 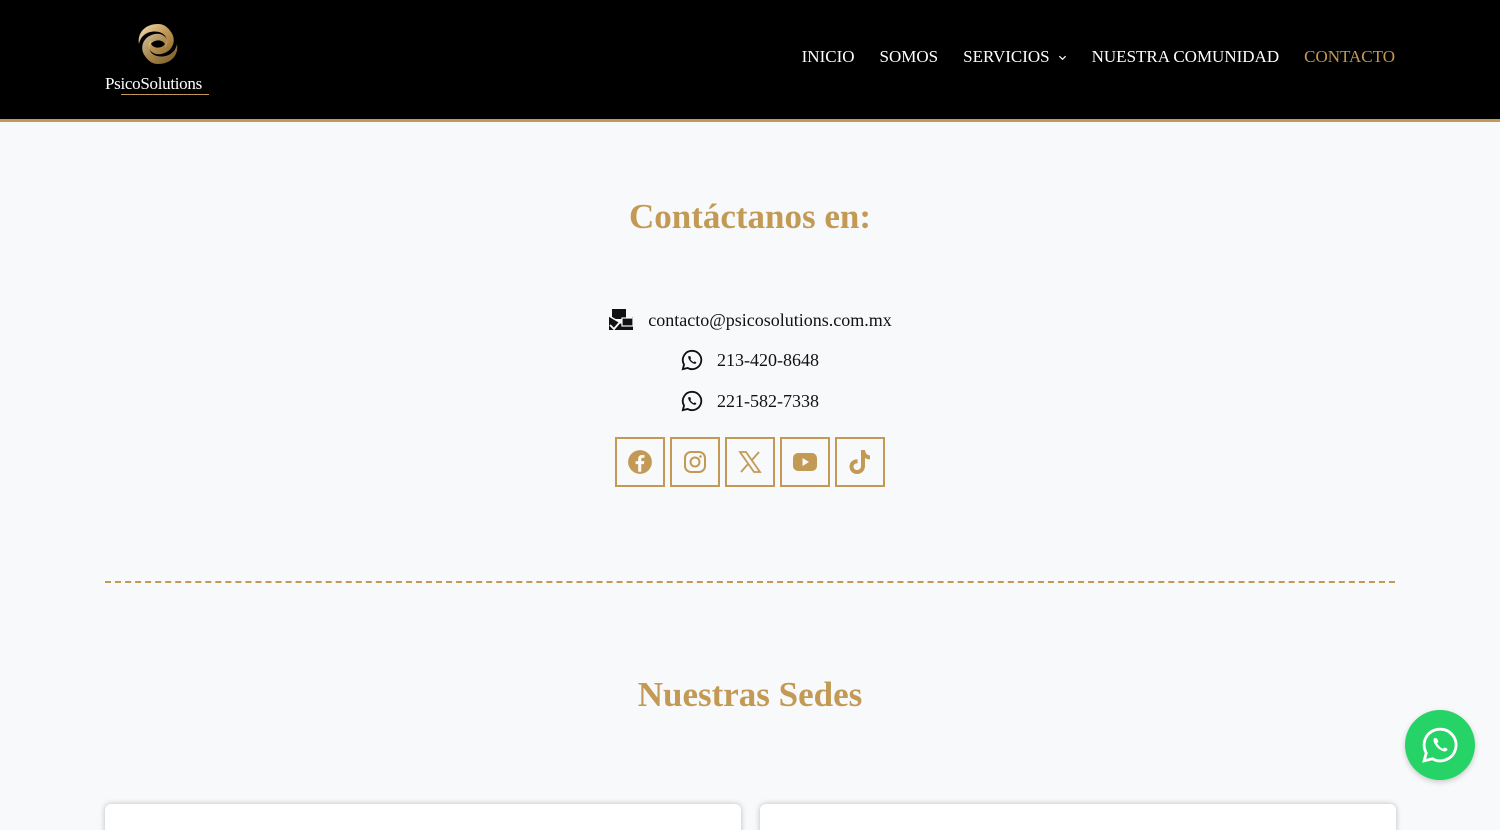 What do you see at coordinates (1349, 57) in the screenshot?
I see `nav-item-contacto: CONTACTO` at bounding box center [1349, 57].